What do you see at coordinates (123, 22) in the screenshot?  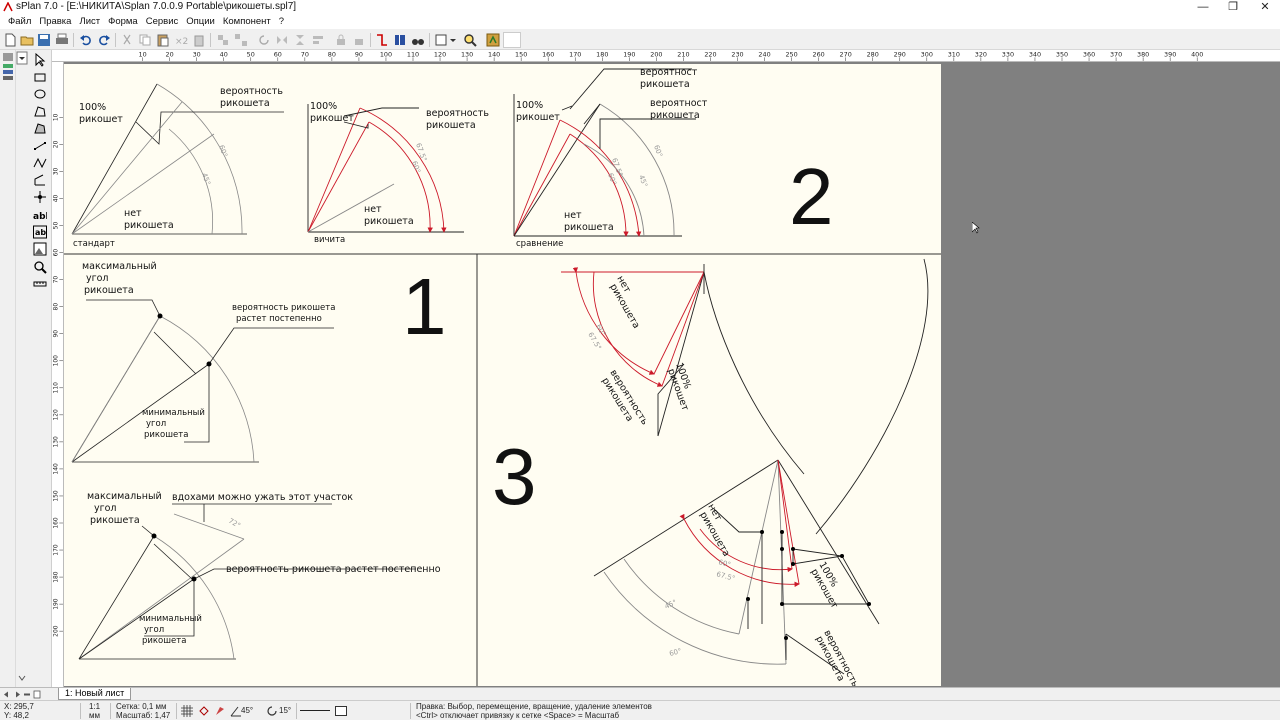 I see `menu-shape: Форма` at bounding box center [123, 22].